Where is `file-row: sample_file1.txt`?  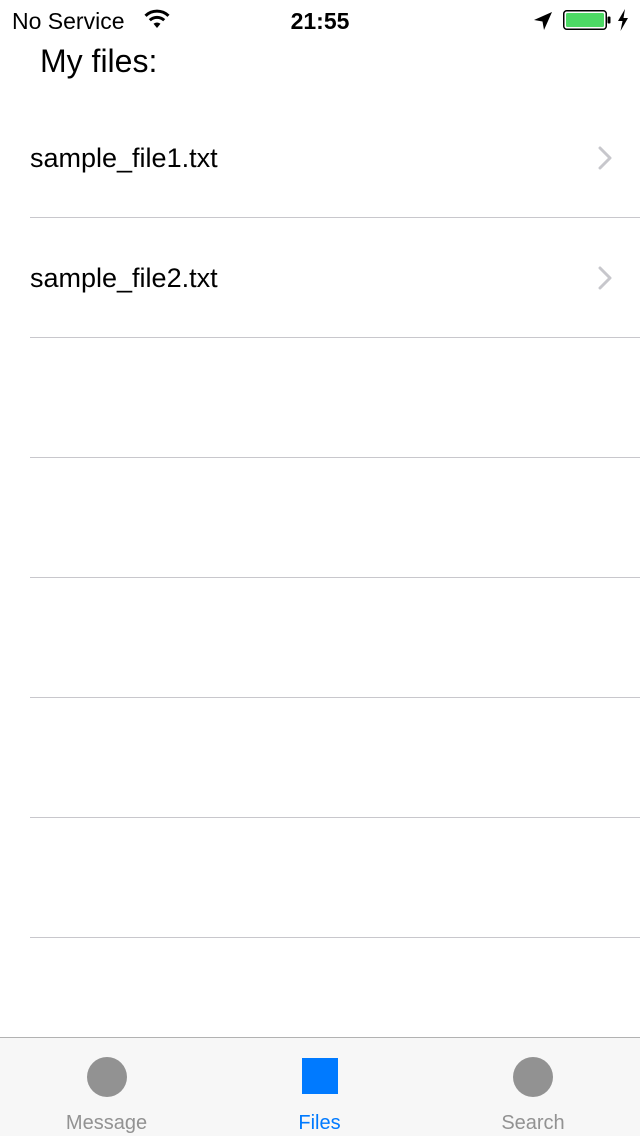
file-row: sample_file1.txt is located at coordinates (320, 158).